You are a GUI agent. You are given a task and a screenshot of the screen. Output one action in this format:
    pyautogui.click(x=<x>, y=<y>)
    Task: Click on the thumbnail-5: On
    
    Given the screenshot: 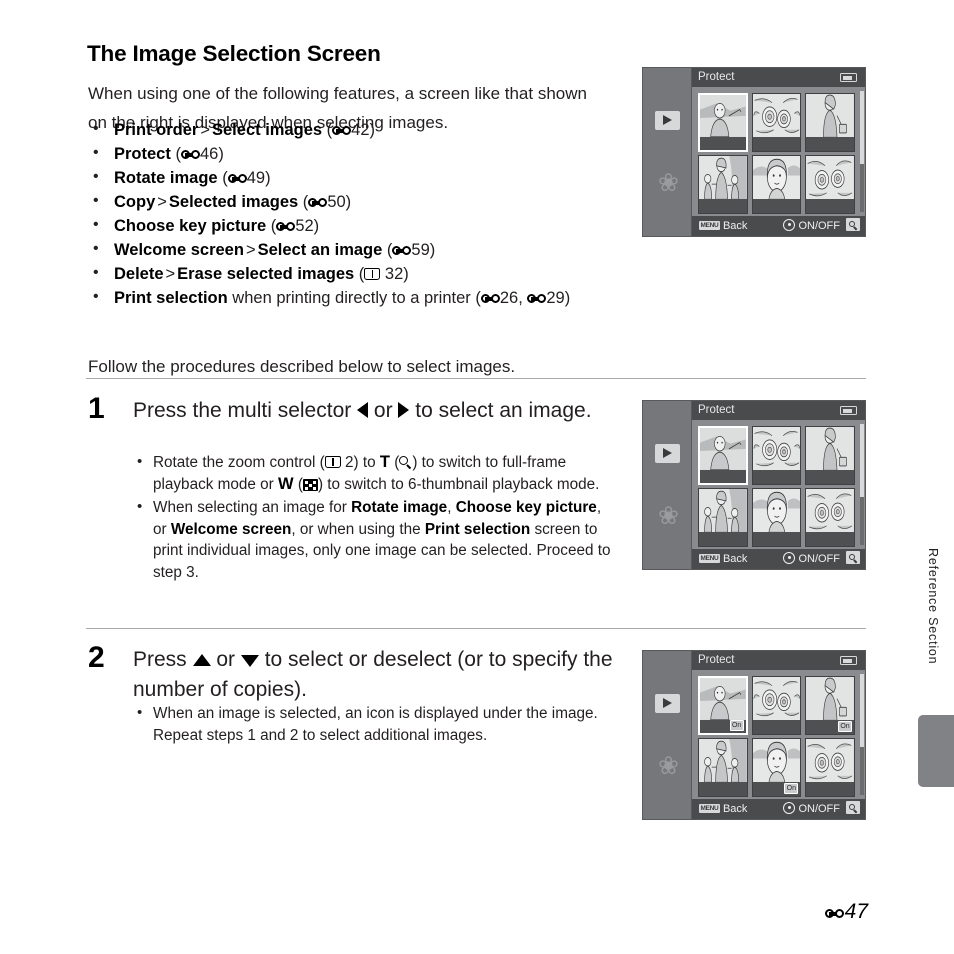 What is the action you would take?
    pyautogui.click(x=776, y=767)
    